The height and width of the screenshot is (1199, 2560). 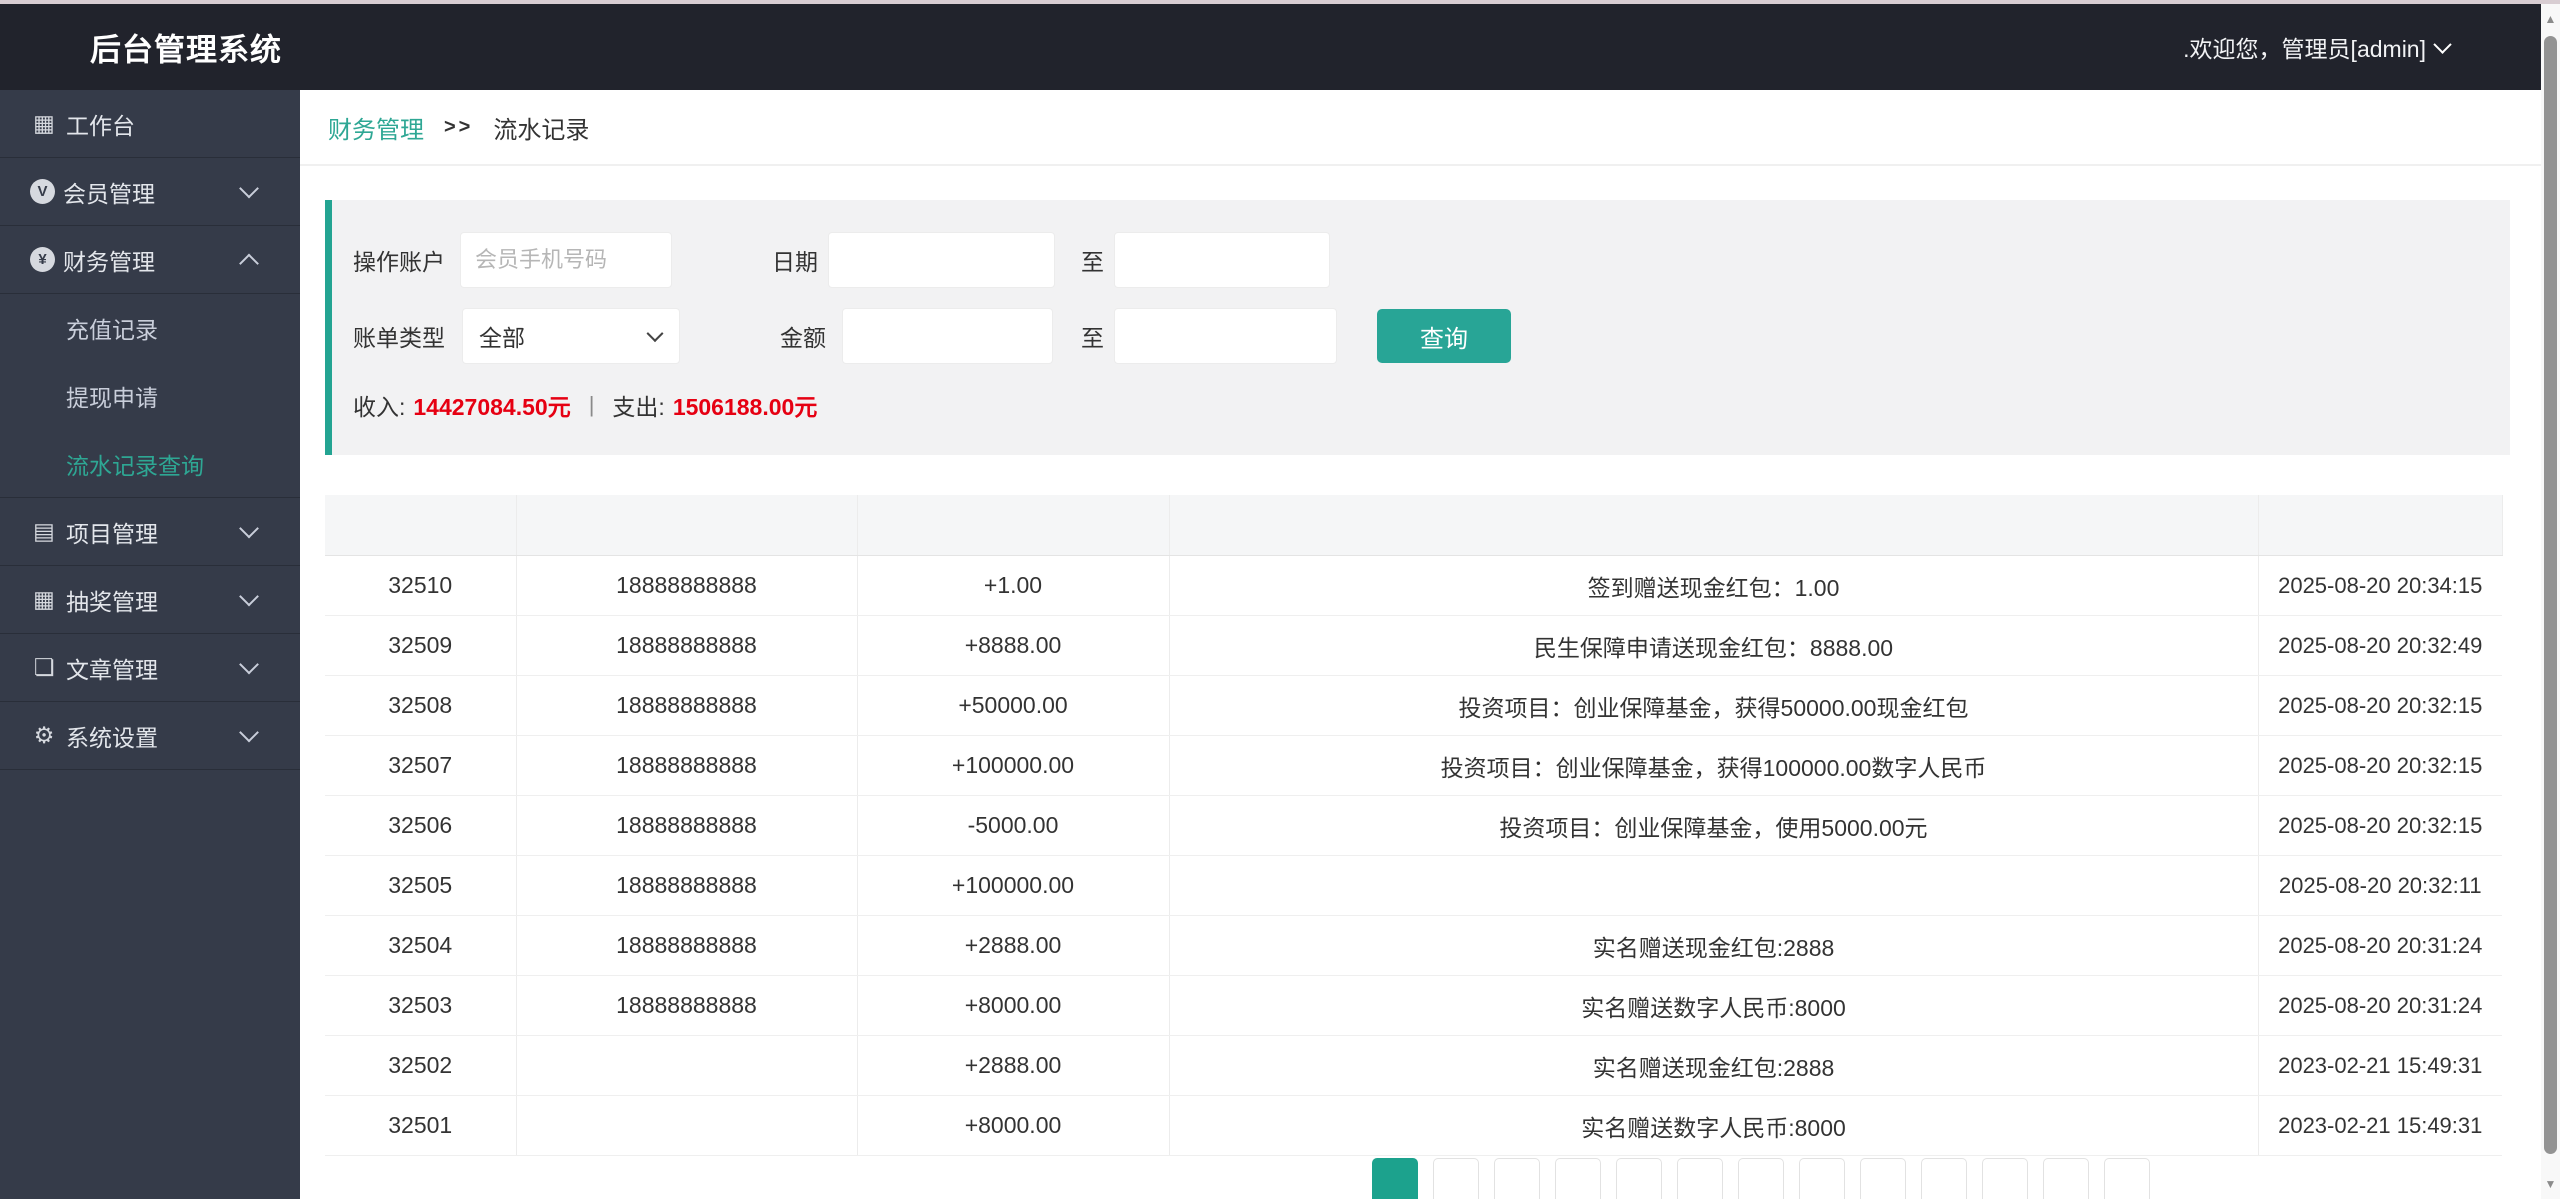 What do you see at coordinates (1013, 885) in the screenshot?
I see `amount-cell: +100000.00` at bounding box center [1013, 885].